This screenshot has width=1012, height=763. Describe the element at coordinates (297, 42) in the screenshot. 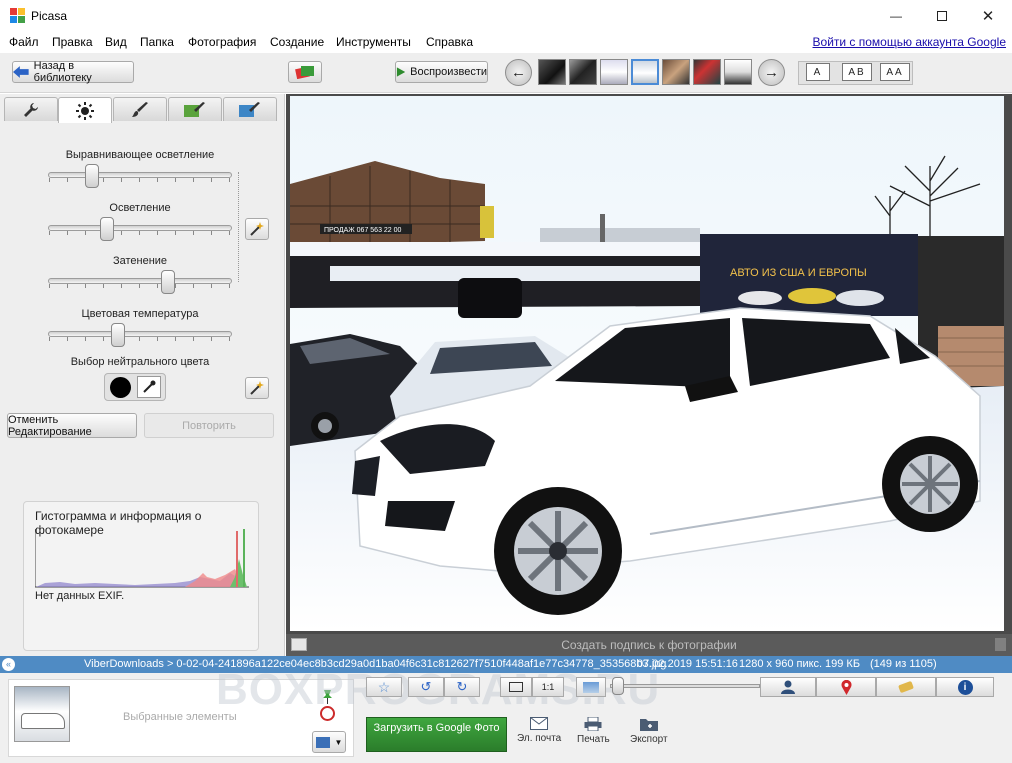

I see `menu-create: Создание` at that location.